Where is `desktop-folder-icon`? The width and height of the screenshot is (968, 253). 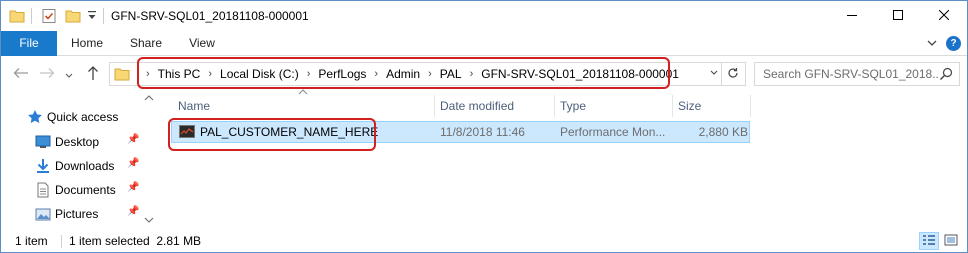 desktop-folder-icon is located at coordinates (43, 143).